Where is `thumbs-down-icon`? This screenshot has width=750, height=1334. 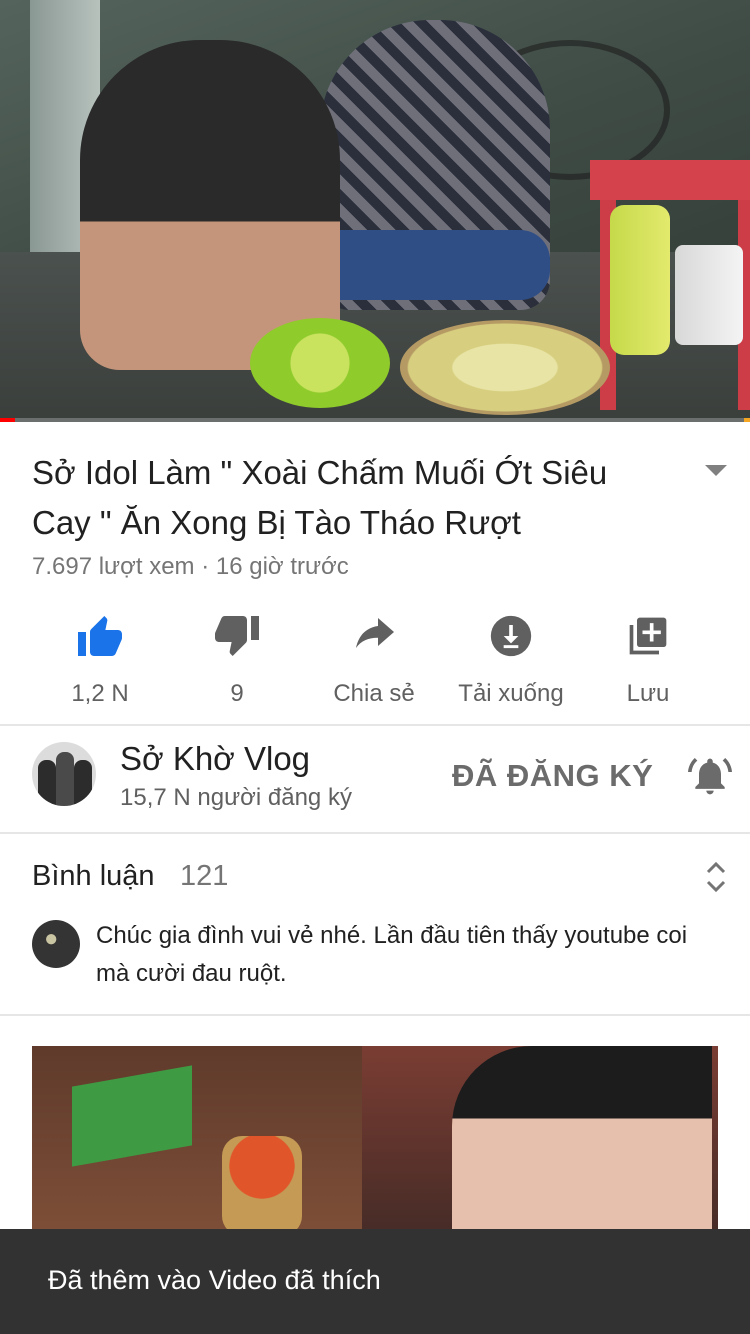 thumbs-down-icon is located at coordinates (237, 636).